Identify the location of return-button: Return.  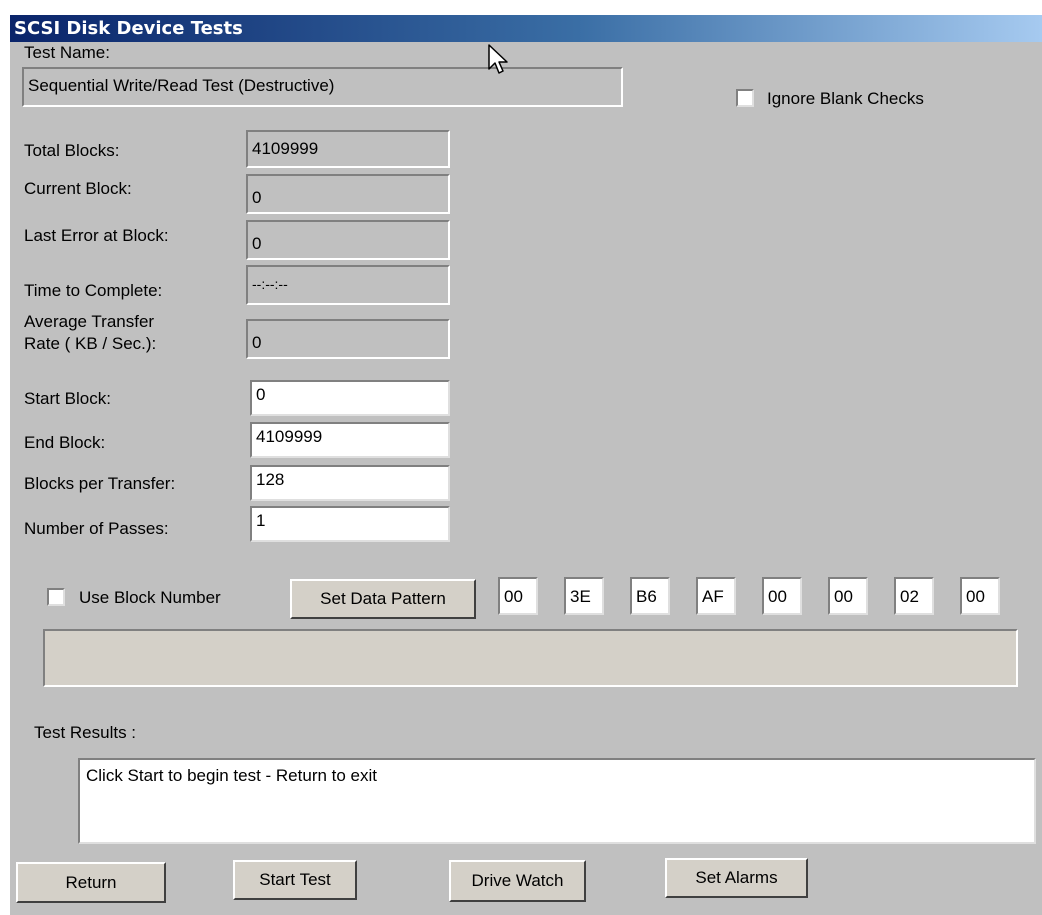
(91, 882).